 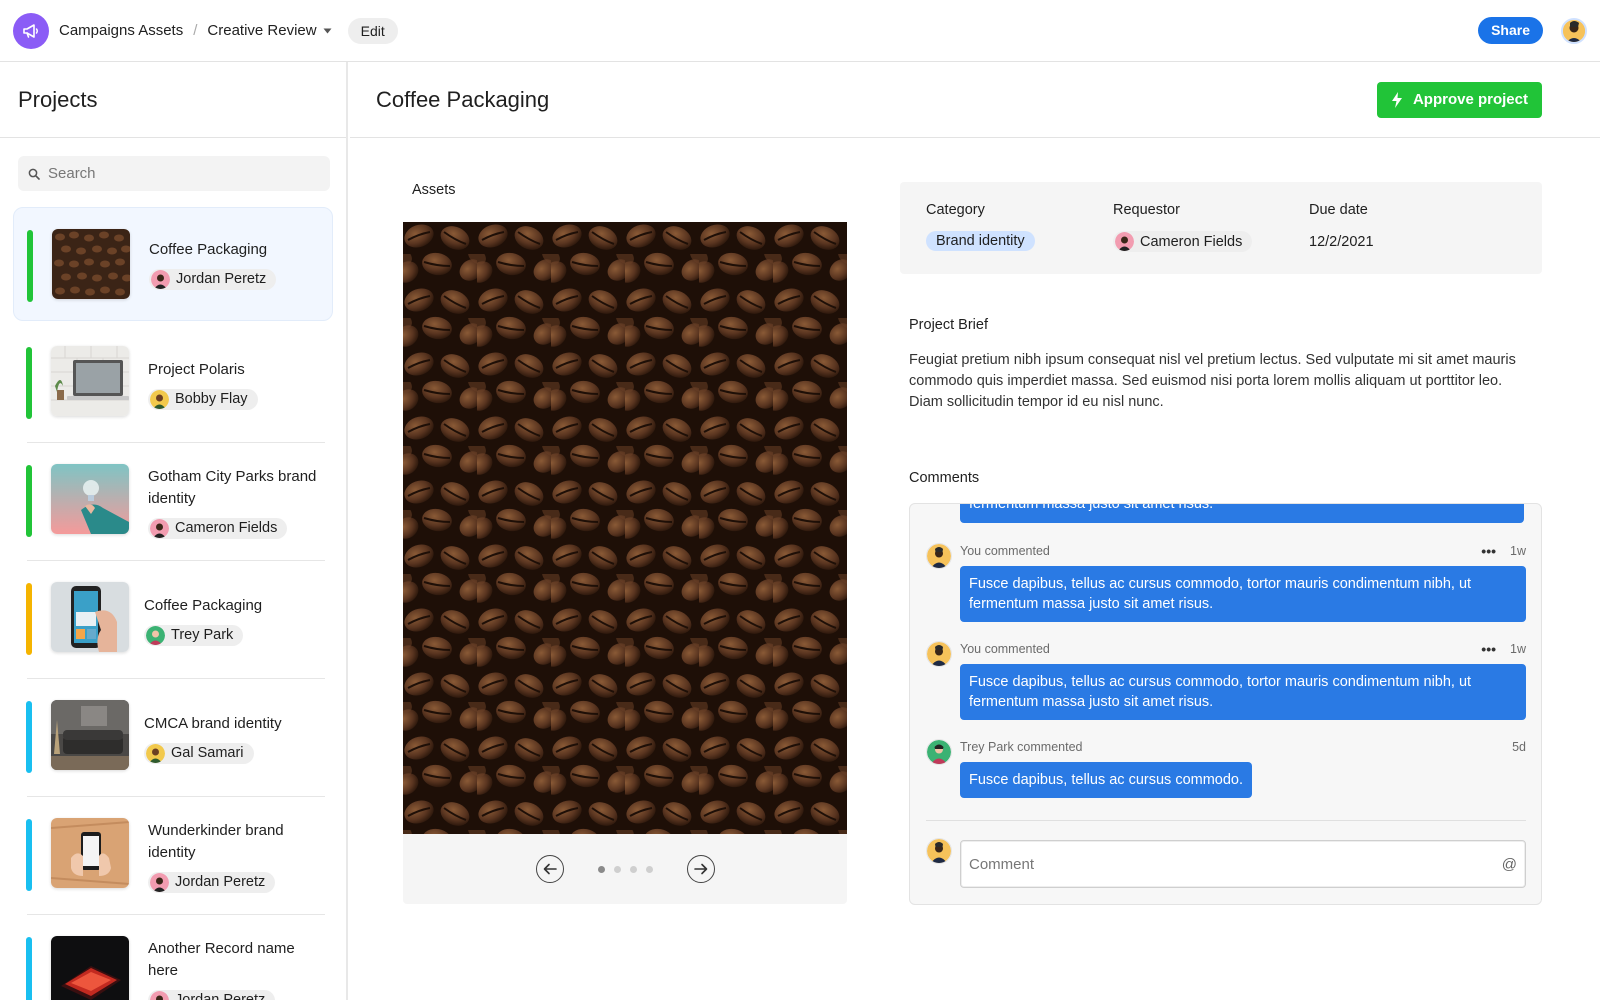 What do you see at coordinates (239, 264) in the screenshot?
I see `project-info: Coffee Packaging Jordan Peretz` at bounding box center [239, 264].